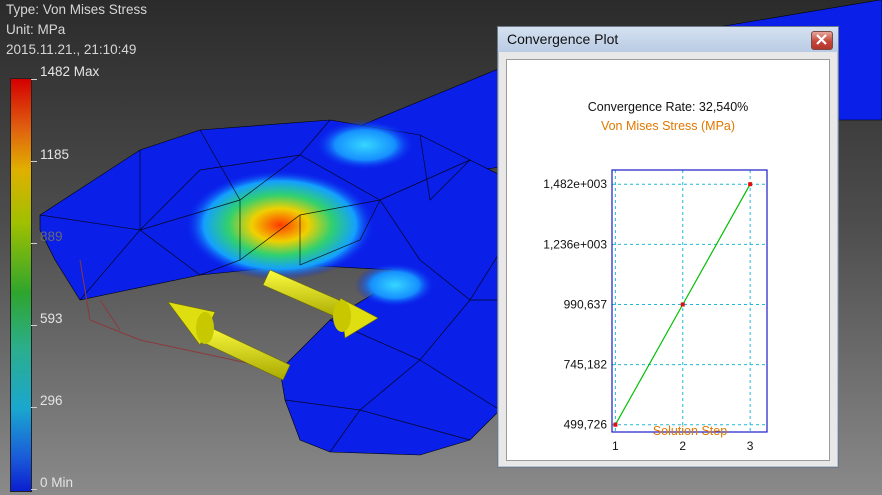 Image resolution: width=882 pixels, height=495 pixels. I want to click on result-type-text: Type: Von Mises Stress, so click(77, 9).